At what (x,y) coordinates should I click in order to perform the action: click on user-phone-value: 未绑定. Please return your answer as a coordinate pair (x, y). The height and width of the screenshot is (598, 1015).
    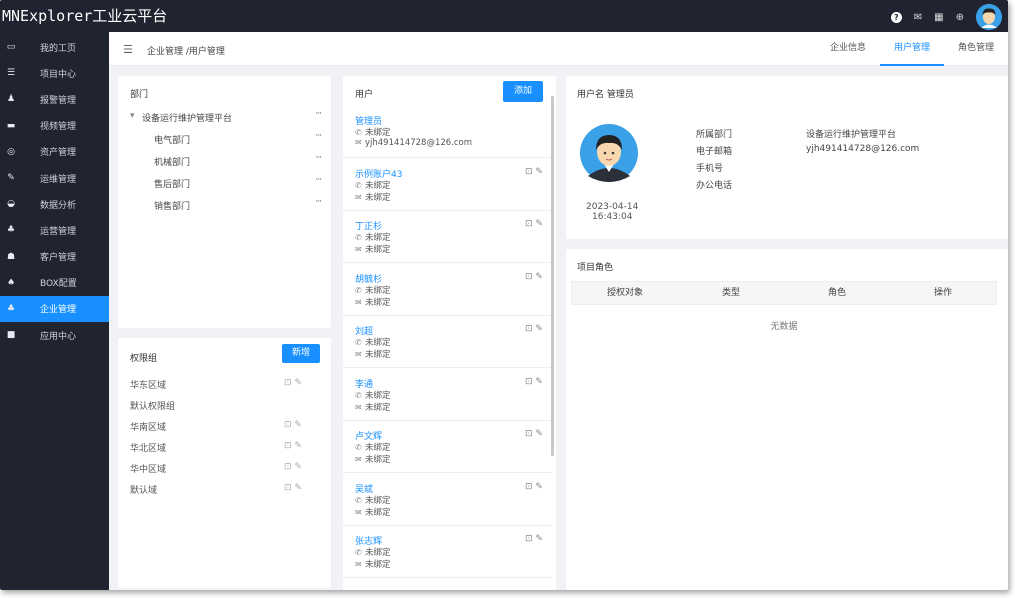
    Looking at the image, I should click on (378, 238).